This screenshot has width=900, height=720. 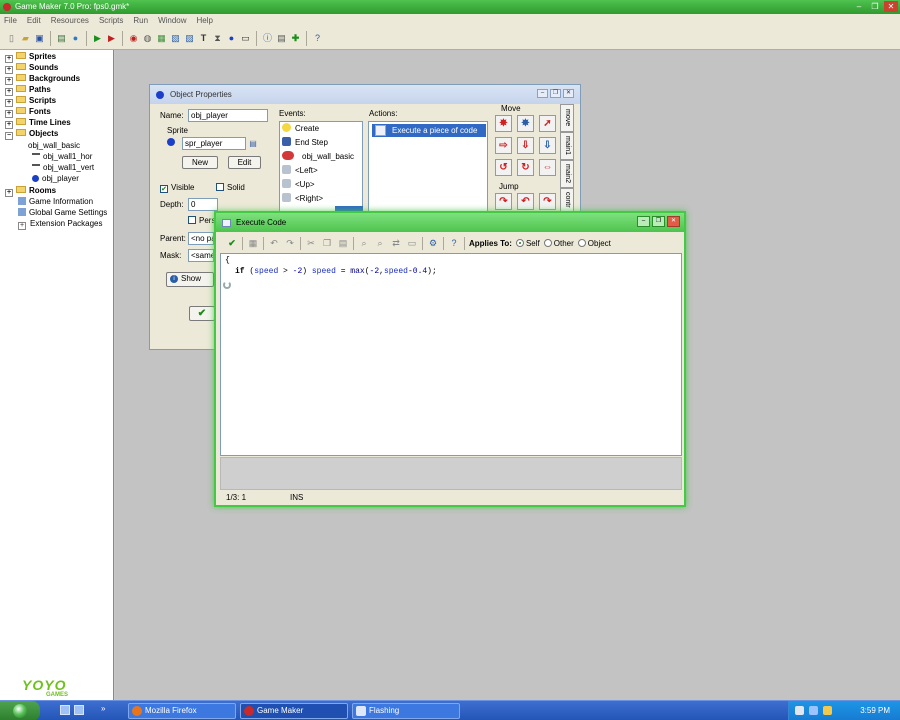 I want to click on print-icon: ▦, so click(x=253, y=243).